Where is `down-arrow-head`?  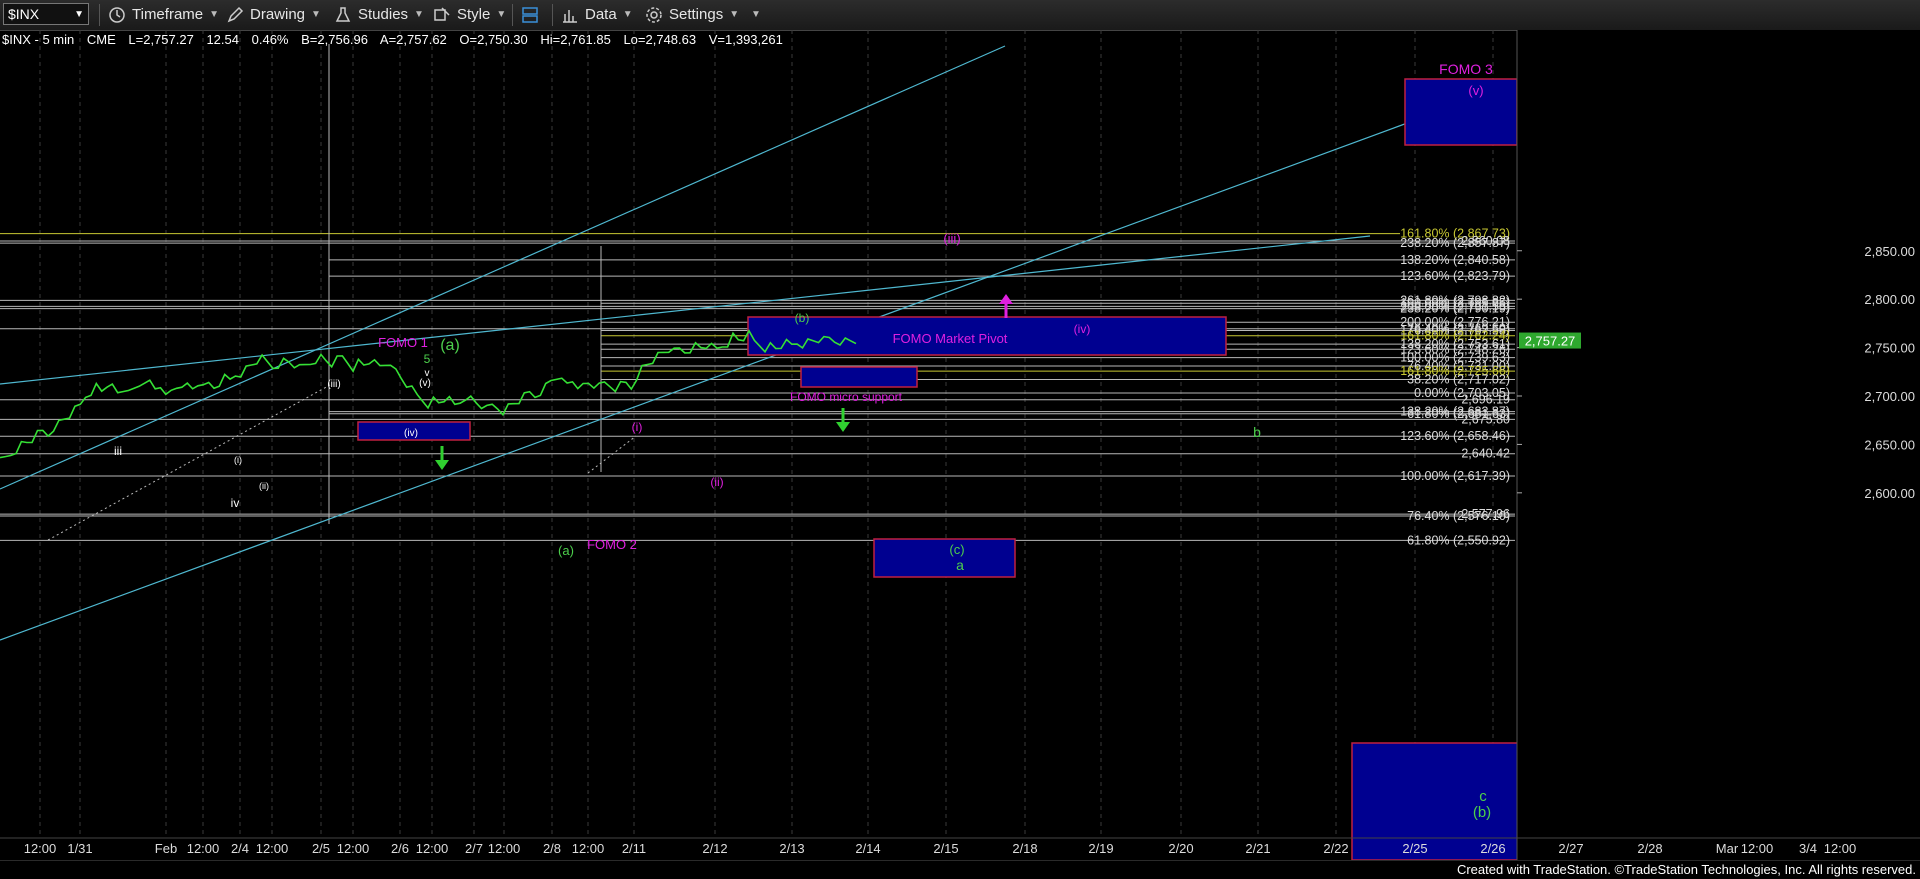 down-arrow-head is located at coordinates (442, 465).